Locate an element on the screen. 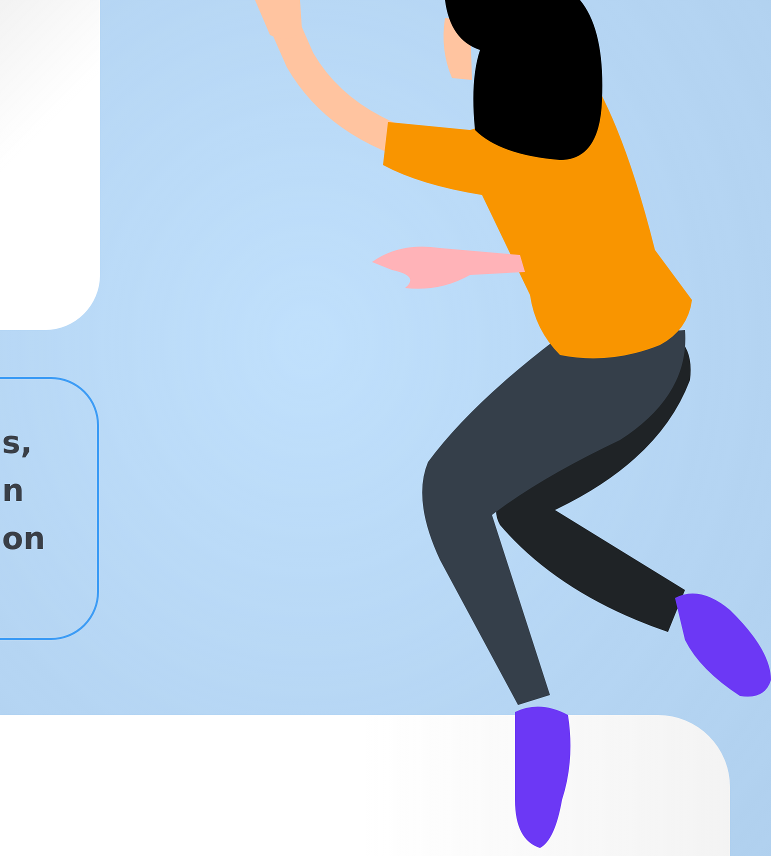  callout-text-line: n is located at coordinates (14, 491).